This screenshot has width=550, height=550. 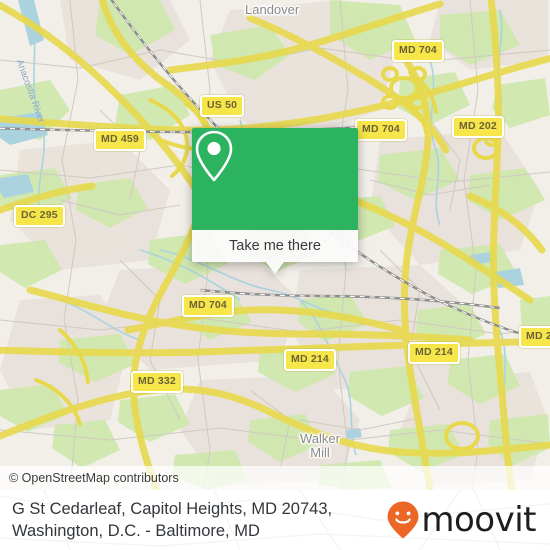 I want to click on highway-shield-dc295: DC 295, so click(x=39, y=216).